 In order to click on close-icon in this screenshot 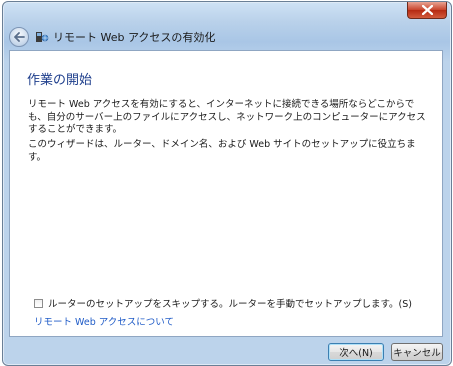, I will do `click(427, 10)`.